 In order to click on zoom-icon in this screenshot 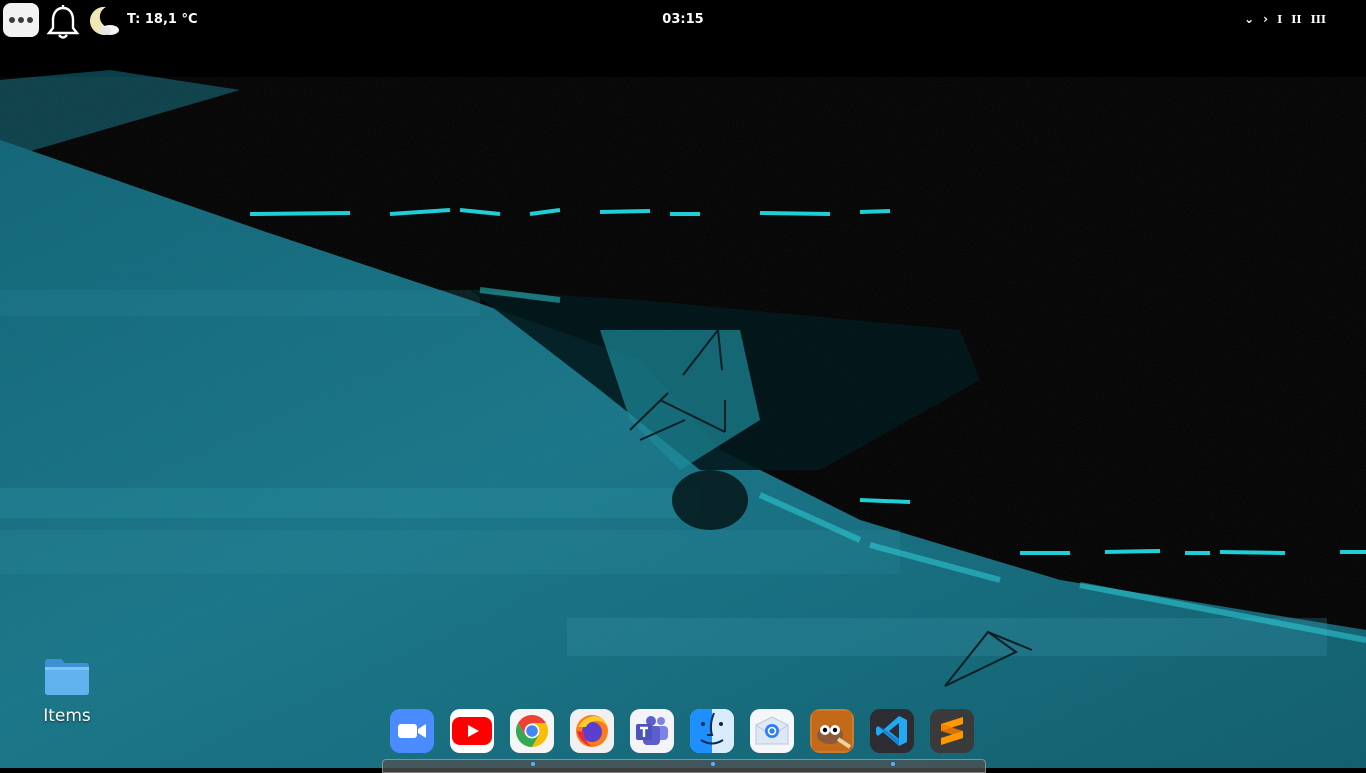, I will do `click(412, 731)`.